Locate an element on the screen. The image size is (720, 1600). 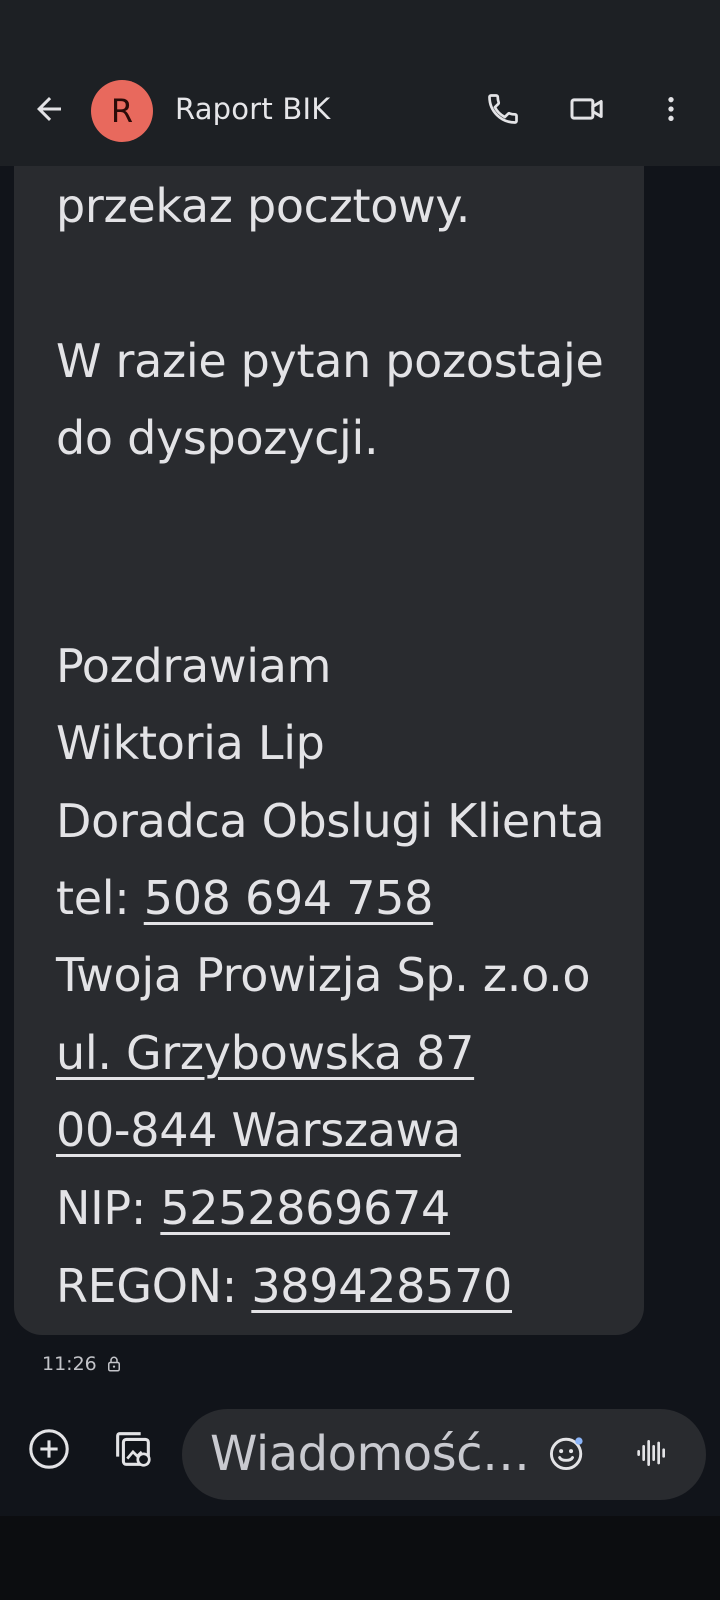
lock-icon is located at coordinates (114, 1364).